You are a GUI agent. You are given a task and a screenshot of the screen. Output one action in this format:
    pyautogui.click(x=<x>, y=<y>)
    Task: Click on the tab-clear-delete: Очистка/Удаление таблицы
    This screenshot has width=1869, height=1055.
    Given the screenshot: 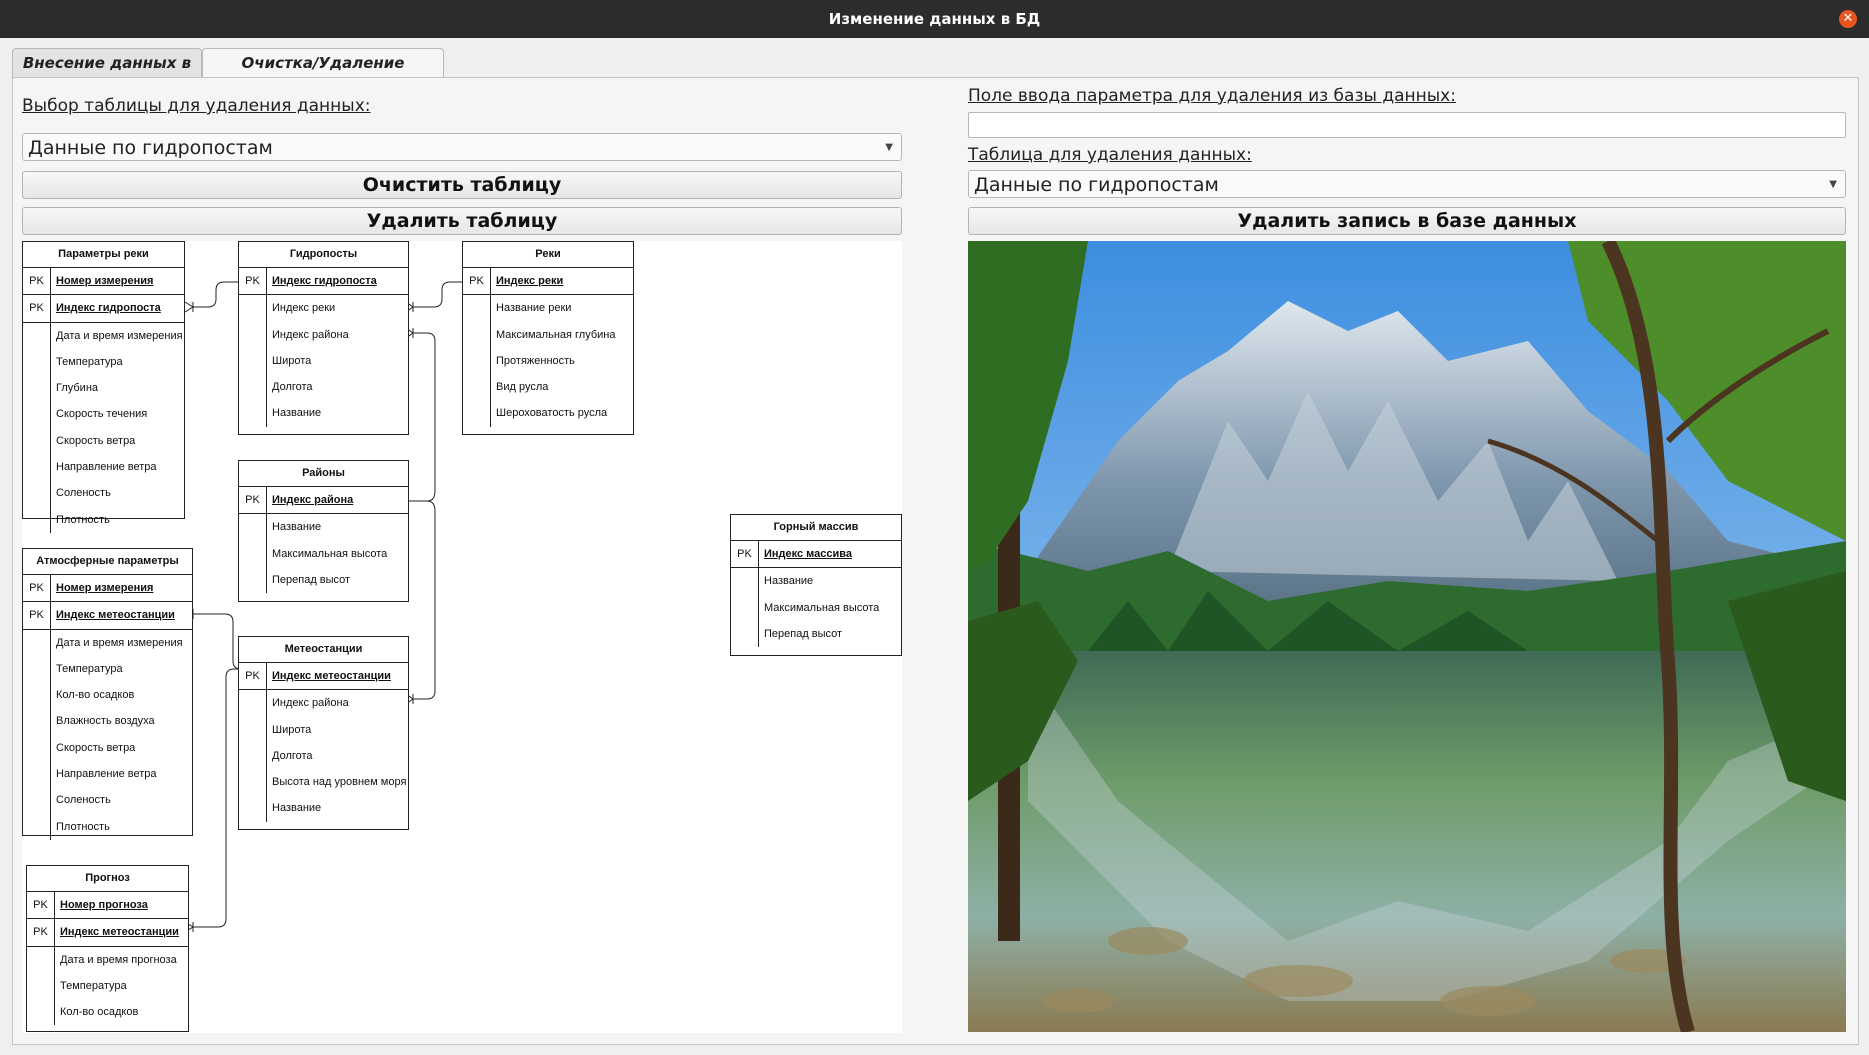 What is the action you would take?
    pyautogui.click(x=323, y=74)
    